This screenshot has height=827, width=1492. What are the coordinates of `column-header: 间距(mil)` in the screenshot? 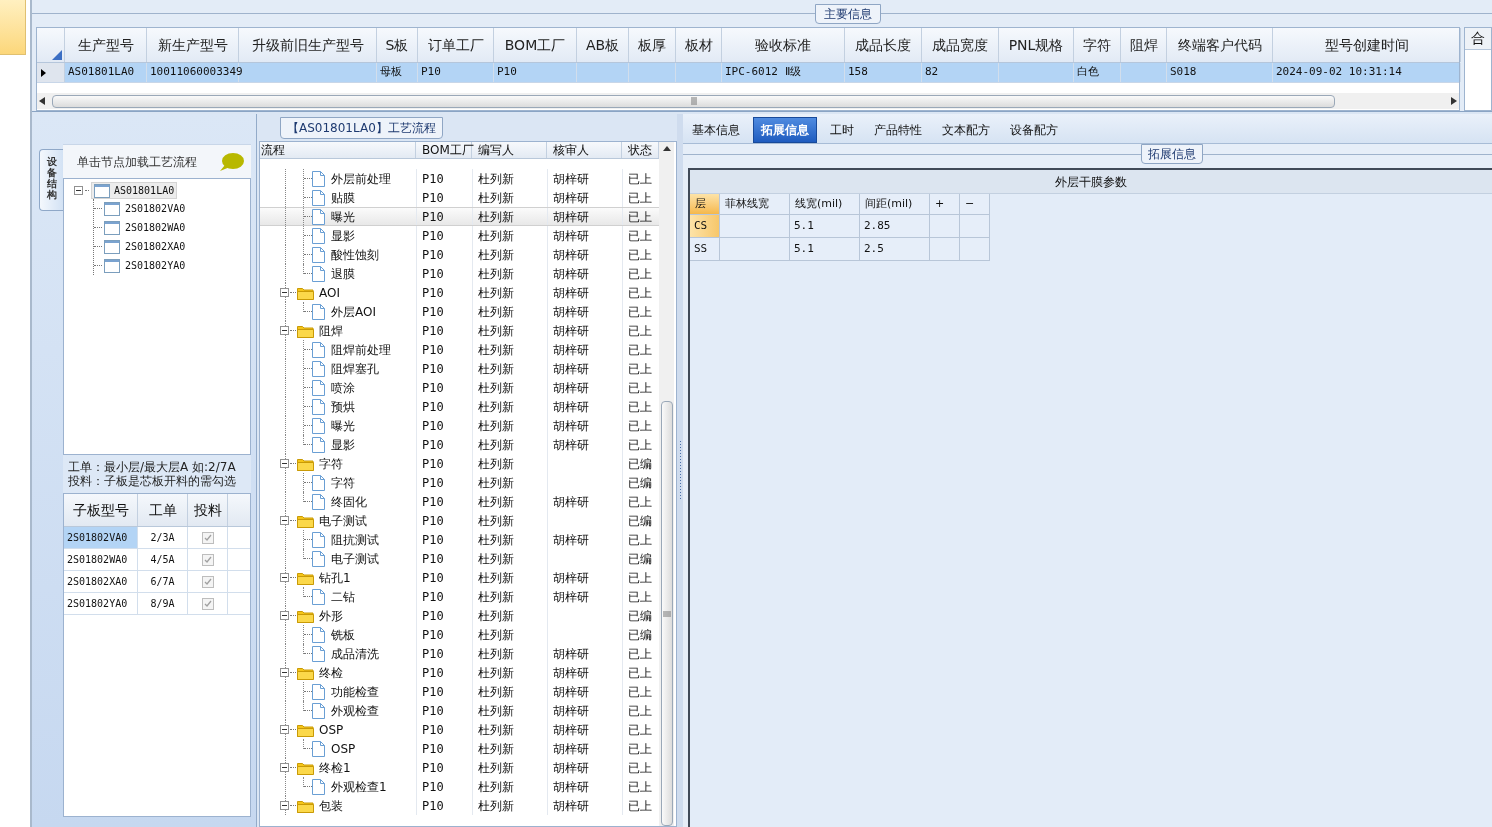 It's located at (895, 204).